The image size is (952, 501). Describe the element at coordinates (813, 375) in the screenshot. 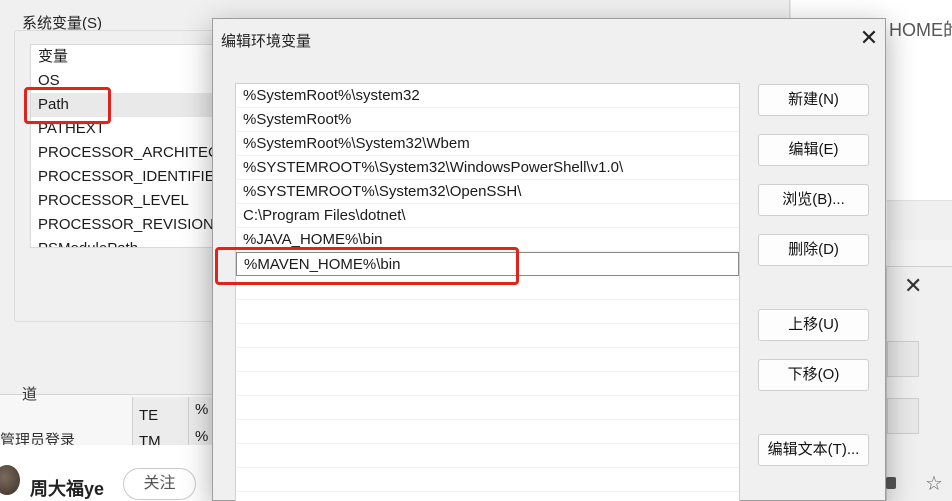

I see `move-down-button: 下移(O)` at that location.